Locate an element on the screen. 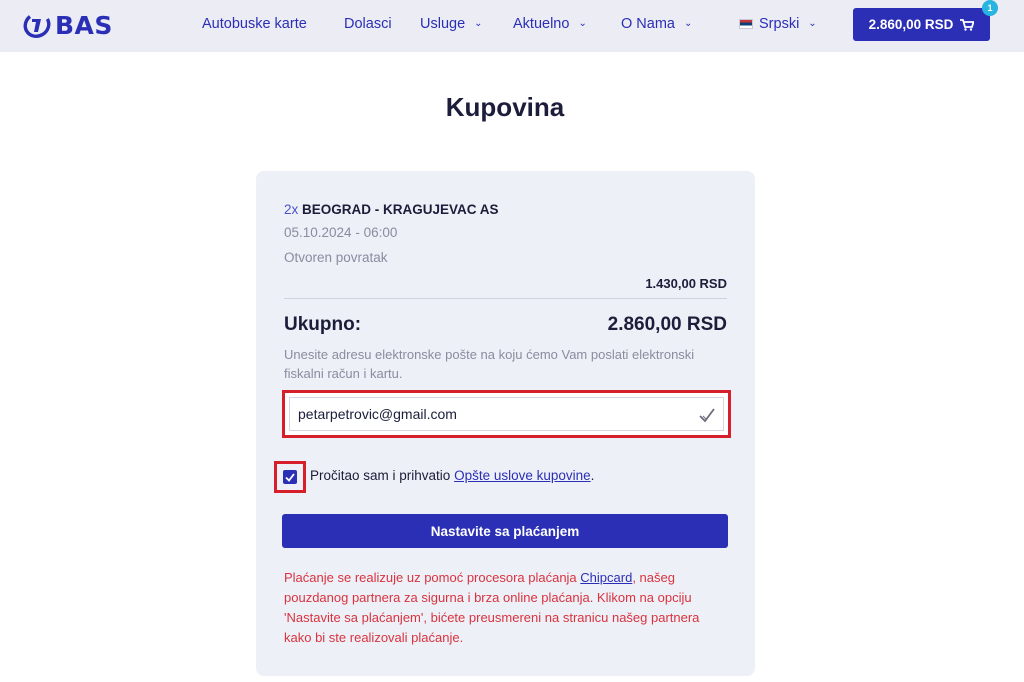  language-selector: Srpski ⌄ is located at coordinates (778, 24).